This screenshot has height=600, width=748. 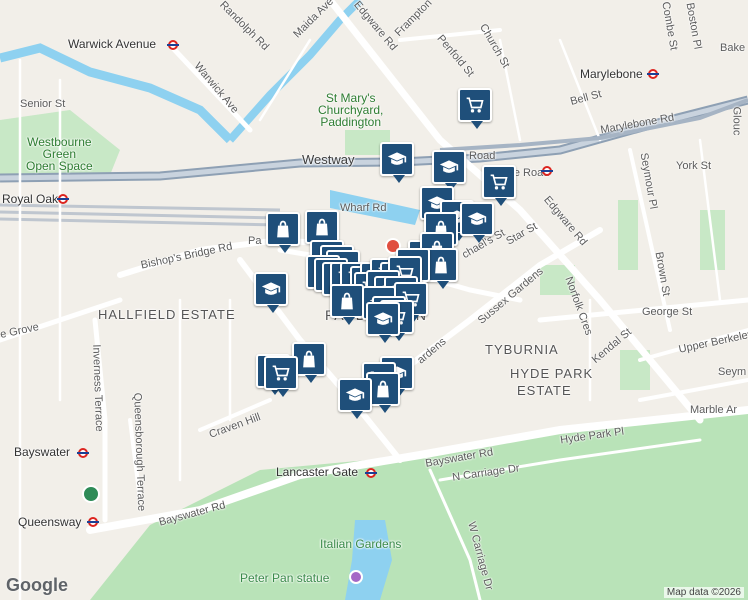 What do you see at coordinates (544, 390) in the screenshot?
I see `area-label-hydepark-estate: ESTATE` at bounding box center [544, 390].